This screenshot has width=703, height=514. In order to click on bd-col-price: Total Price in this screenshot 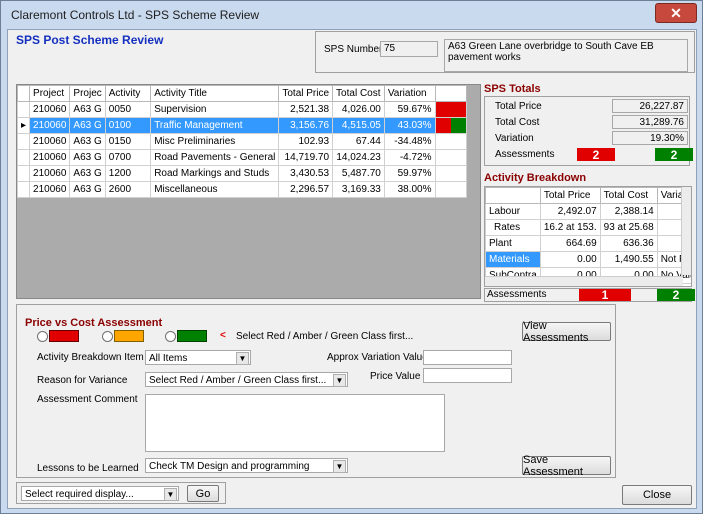, I will do `click(570, 195)`.